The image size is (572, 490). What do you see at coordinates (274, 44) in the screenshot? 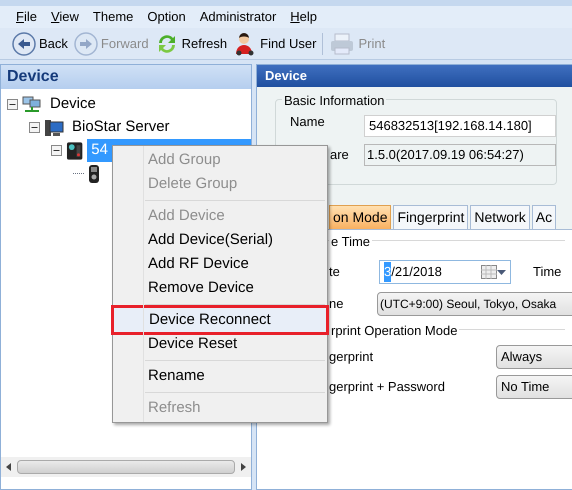
I see `toolbar-button: Find User` at bounding box center [274, 44].